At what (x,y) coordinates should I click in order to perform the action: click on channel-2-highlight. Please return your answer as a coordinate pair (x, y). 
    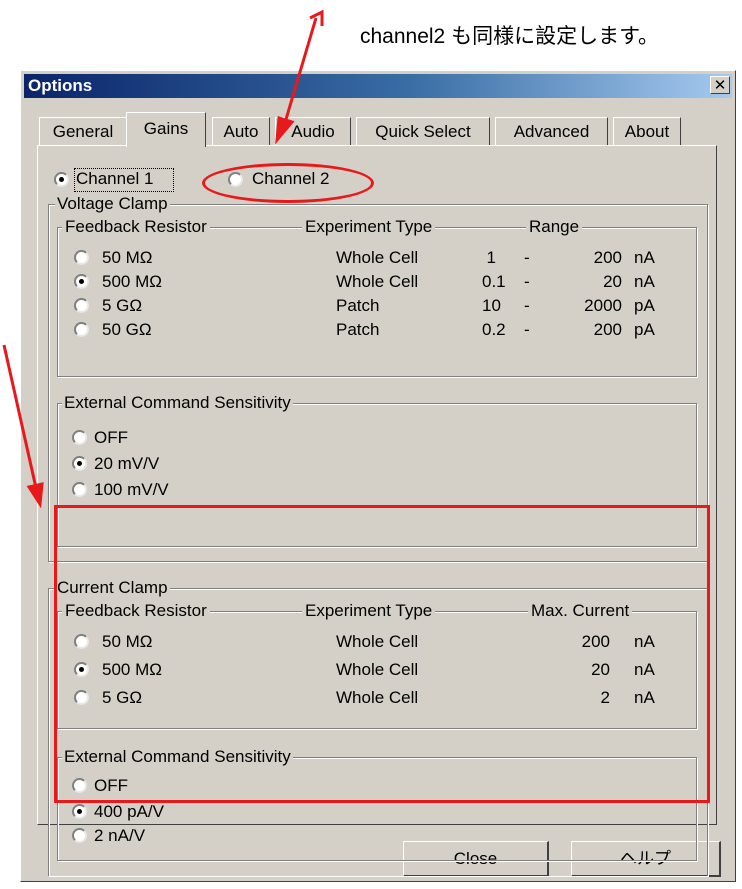
    Looking at the image, I should click on (288, 183).